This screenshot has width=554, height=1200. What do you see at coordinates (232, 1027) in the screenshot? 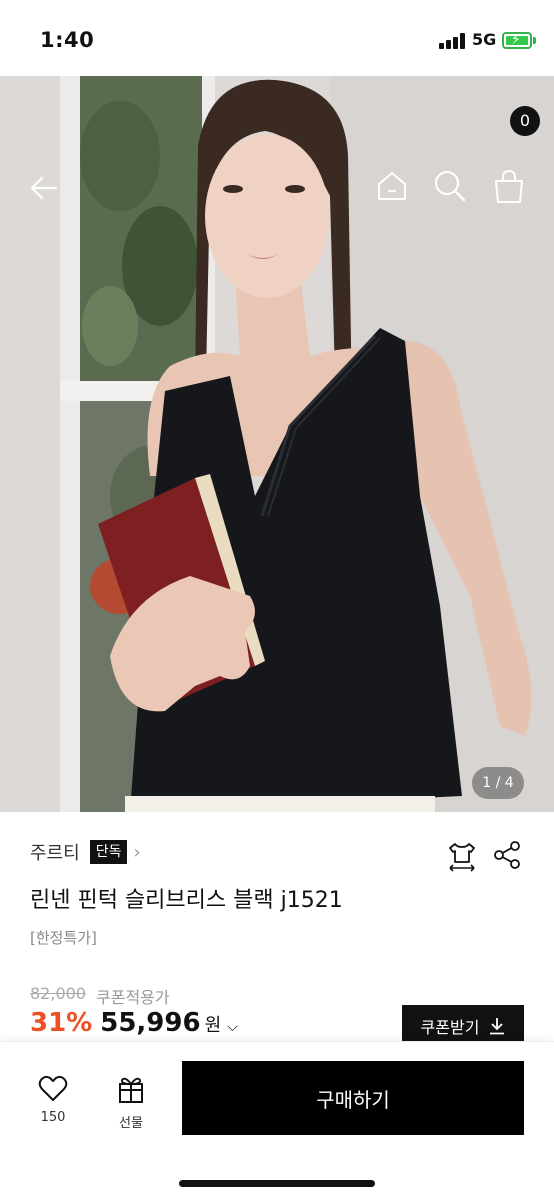
I see `chevron-down-icon: ⌵` at bounding box center [232, 1027].